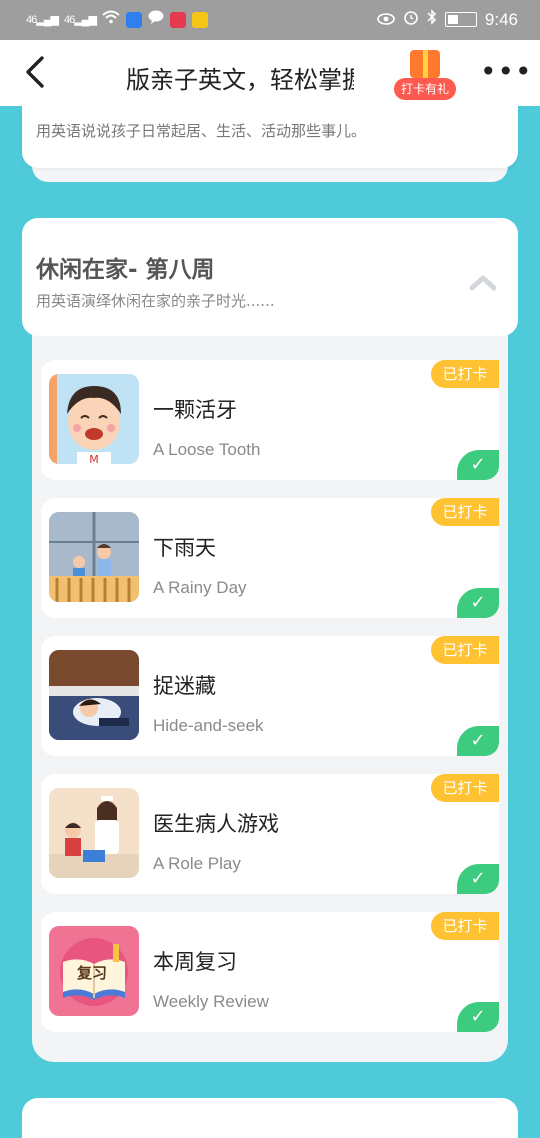  Describe the element at coordinates (35, 72) in the screenshot. I see `back-arrow-icon` at that location.